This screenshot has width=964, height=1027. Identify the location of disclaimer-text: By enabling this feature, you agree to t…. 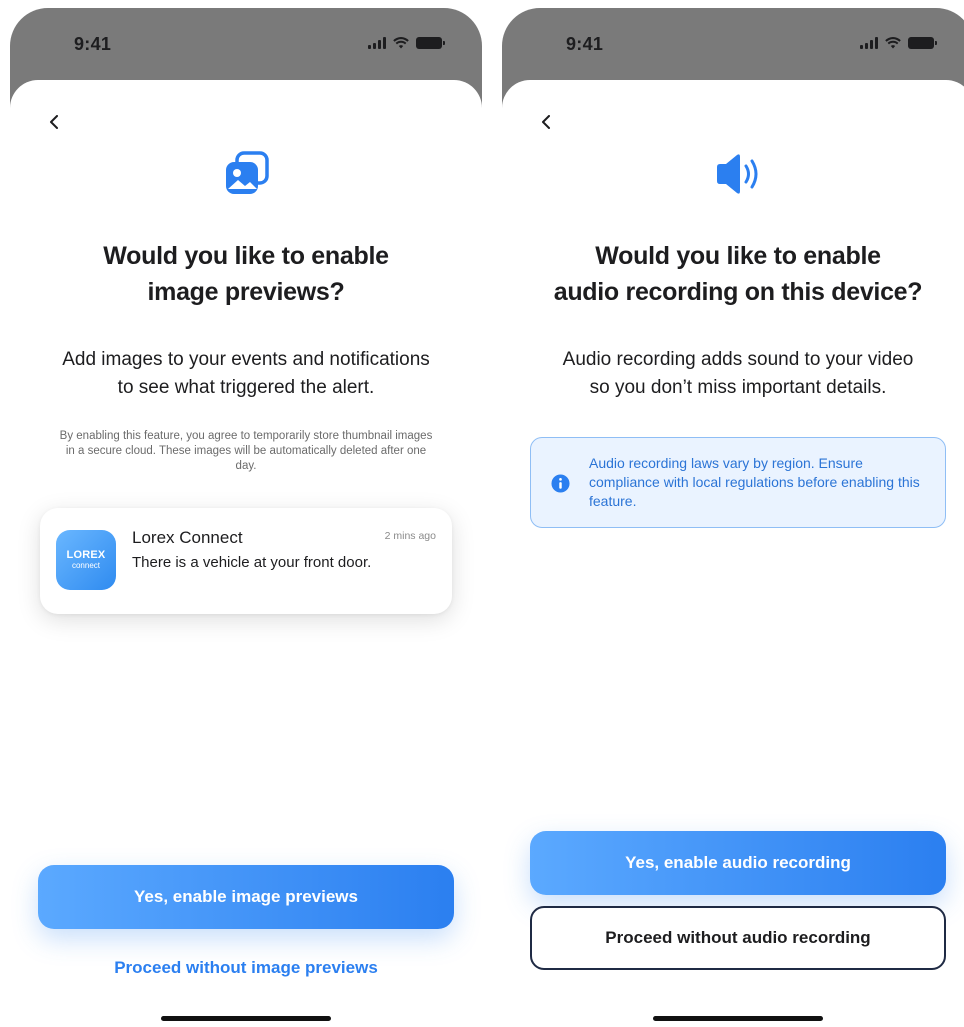
(246, 451).